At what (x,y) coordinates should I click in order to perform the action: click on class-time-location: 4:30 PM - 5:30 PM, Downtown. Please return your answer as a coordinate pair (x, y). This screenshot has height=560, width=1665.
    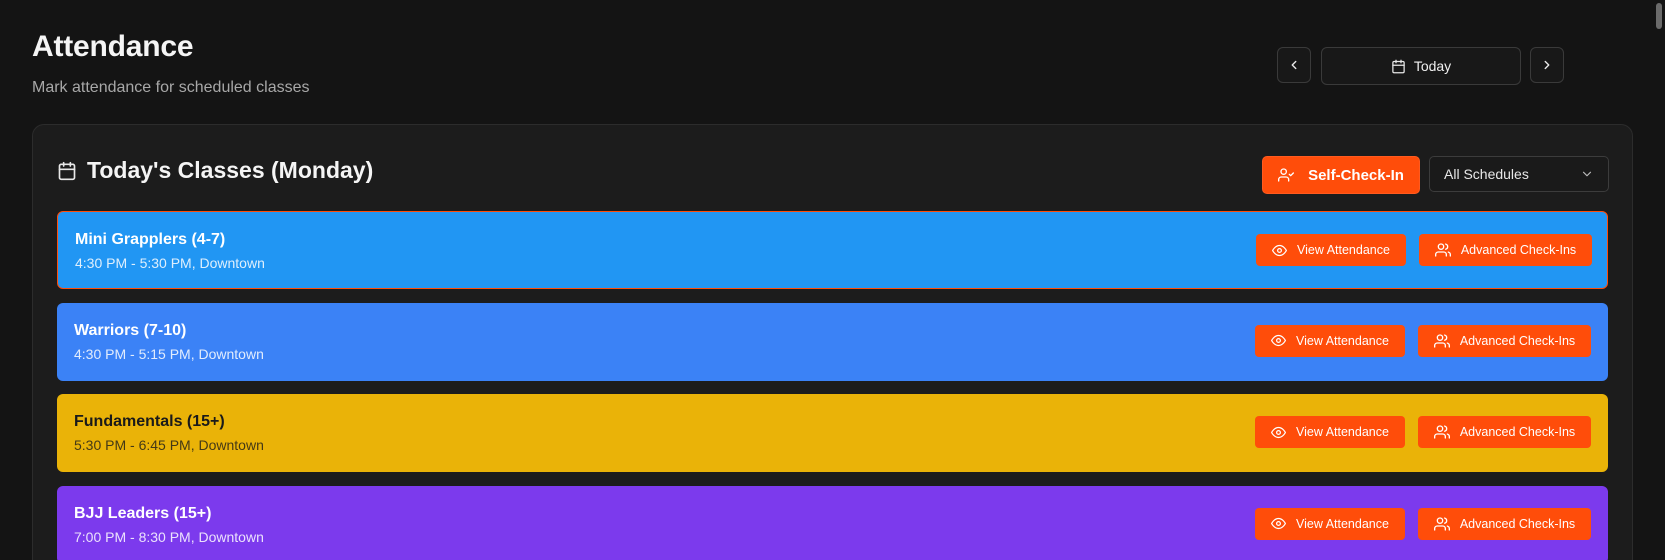
    Looking at the image, I should click on (170, 263).